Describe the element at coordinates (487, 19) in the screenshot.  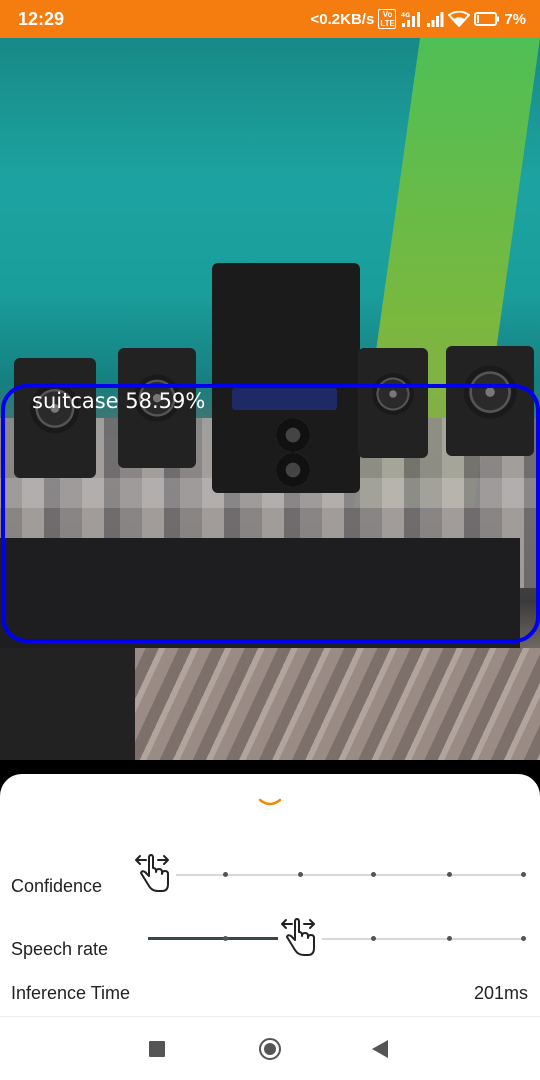
I see `battery-icon` at that location.